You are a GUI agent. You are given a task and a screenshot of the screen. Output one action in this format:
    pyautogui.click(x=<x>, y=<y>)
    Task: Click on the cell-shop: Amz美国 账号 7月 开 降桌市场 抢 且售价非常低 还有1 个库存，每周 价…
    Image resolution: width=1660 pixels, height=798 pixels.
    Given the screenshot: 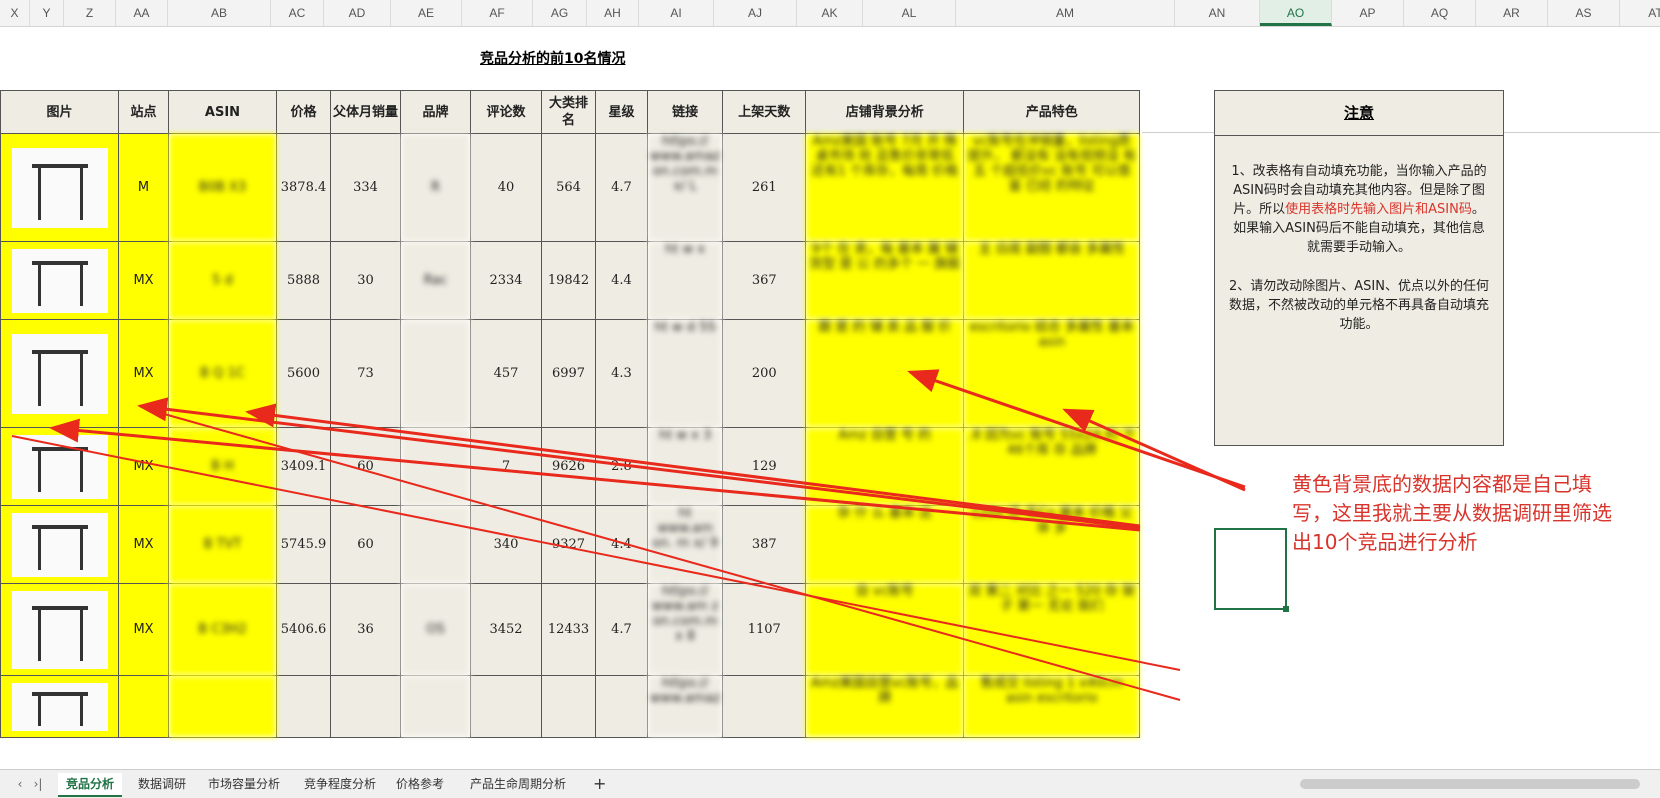 What is the action you would take?
    pyautogui.click(x=885, y=187)
    